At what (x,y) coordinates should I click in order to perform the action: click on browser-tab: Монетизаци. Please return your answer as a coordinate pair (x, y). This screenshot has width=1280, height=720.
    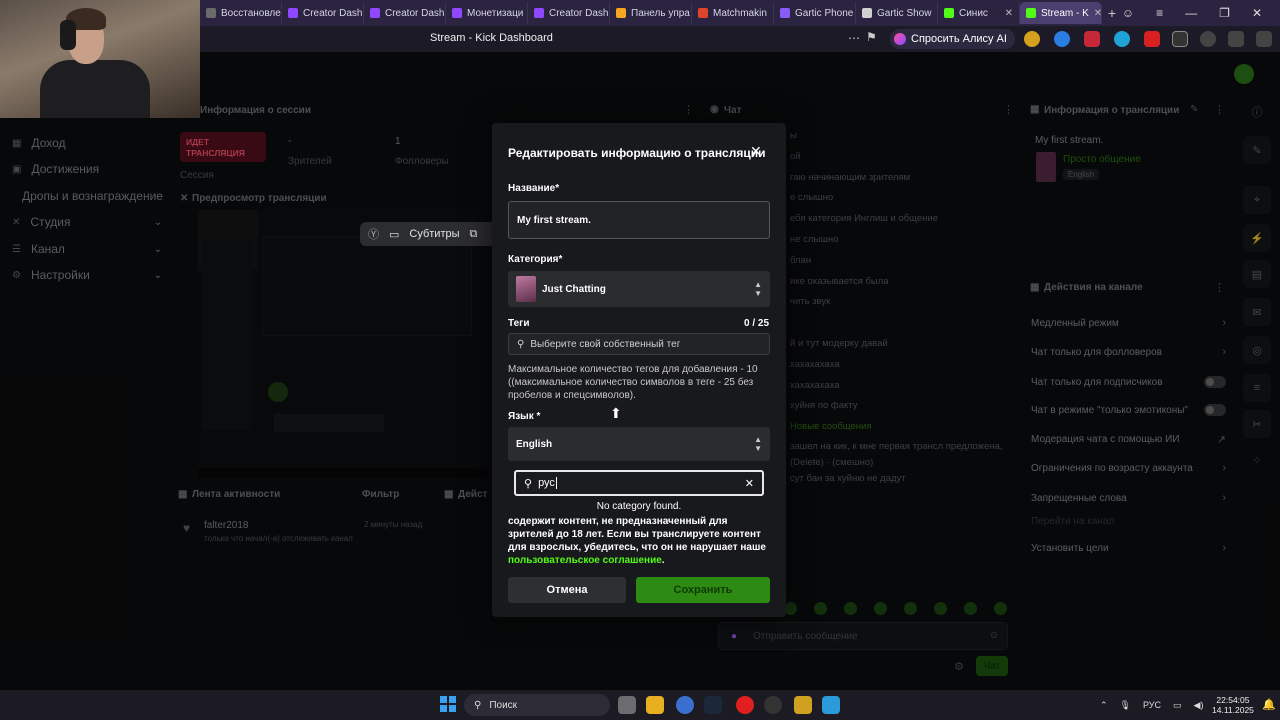
    Looking at the image, I should click on (487, 13).